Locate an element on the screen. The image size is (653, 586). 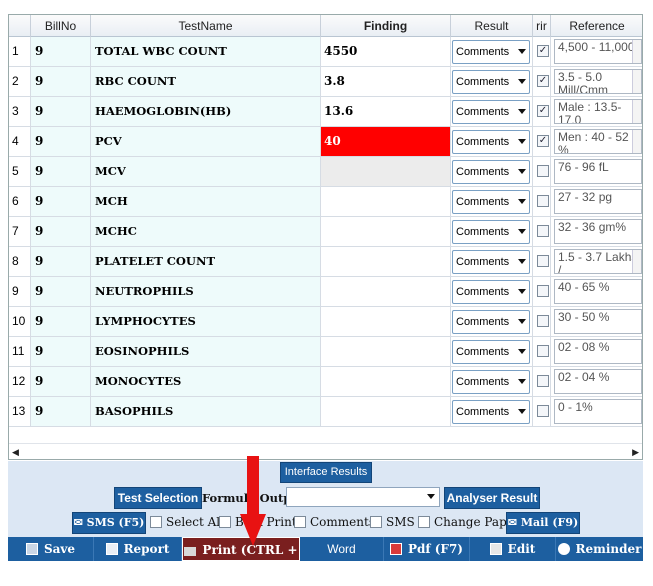
reference-textbox: 40 - 65 % is located at coordinates (598, 291).